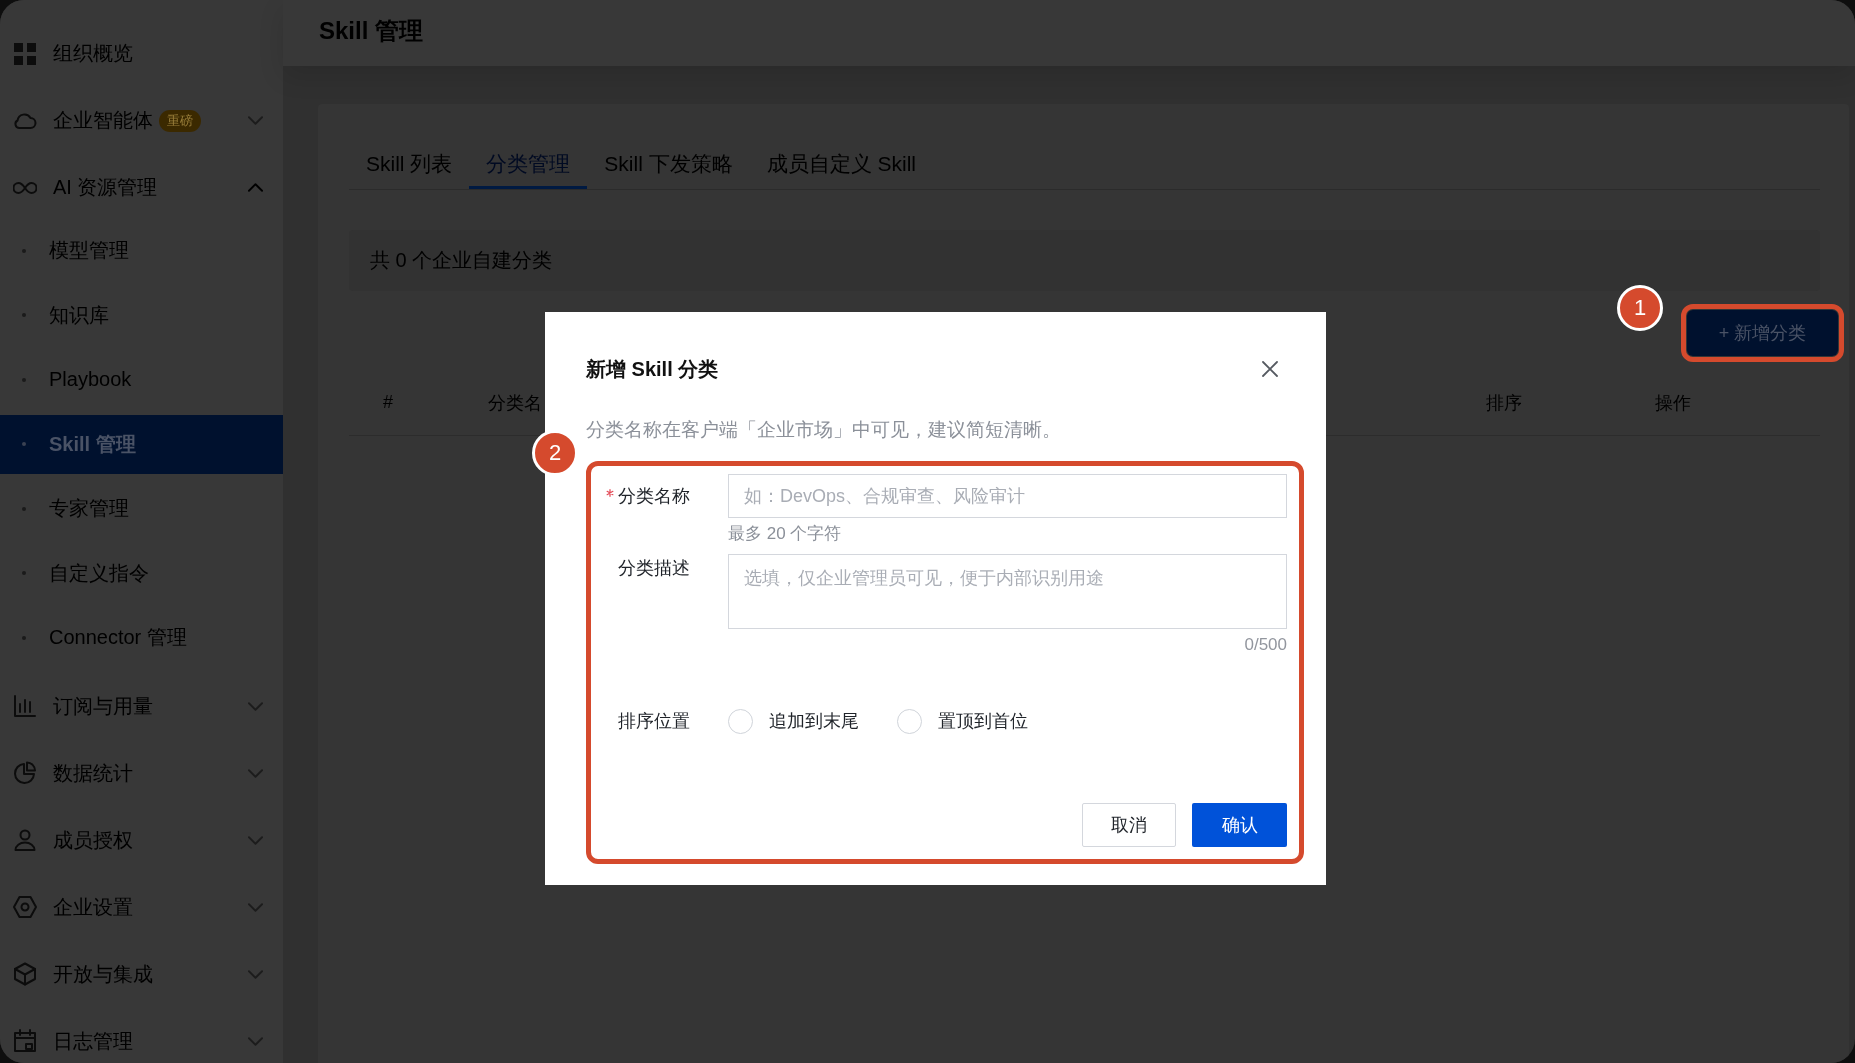 Image resolution: width=1855 pixels, height=1063 pixels. What do you see at coordinates (141, 773) in the screenshot?
I see `sidebar-item: 数据统计` at bounding box center [141, 773].